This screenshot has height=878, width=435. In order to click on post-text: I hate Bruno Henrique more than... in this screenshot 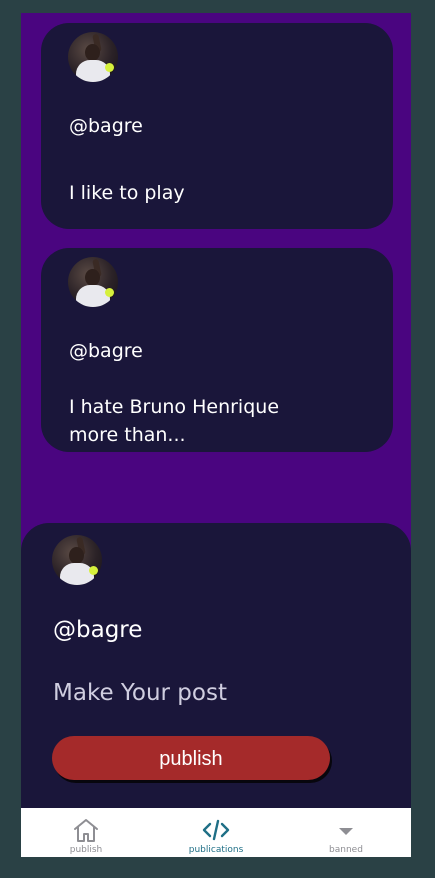, I will do `click(174, 421)`.